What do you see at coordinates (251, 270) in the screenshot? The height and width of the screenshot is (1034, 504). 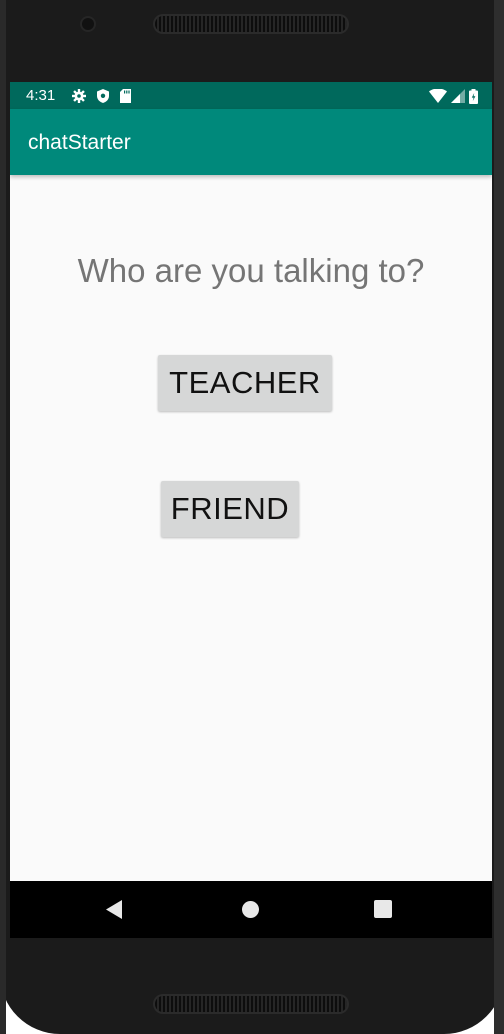 I see `prompt-heading: Who are you talking to?` at bounding box center [251, 270].